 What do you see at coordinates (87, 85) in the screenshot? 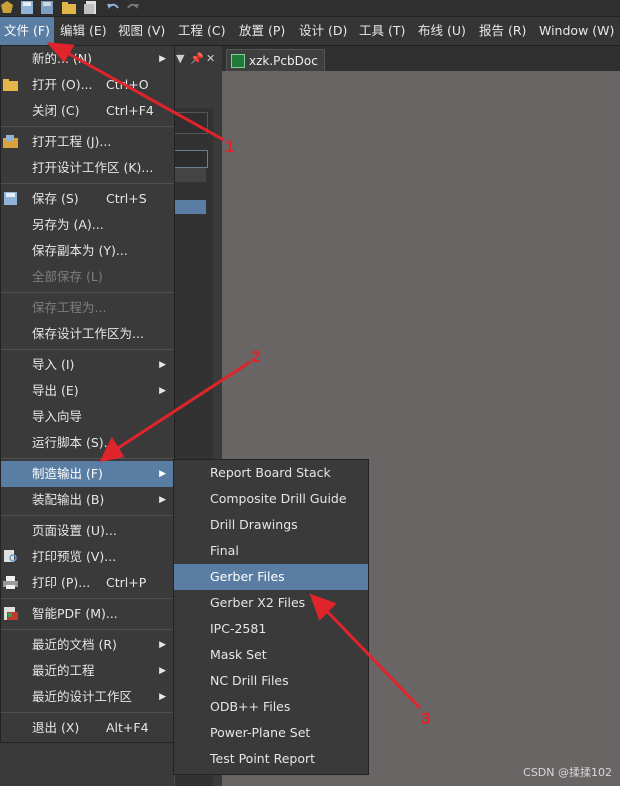
I see `menu-item-open: 打开 (O)... Ctrl+O` at bounding box center [87, 85].